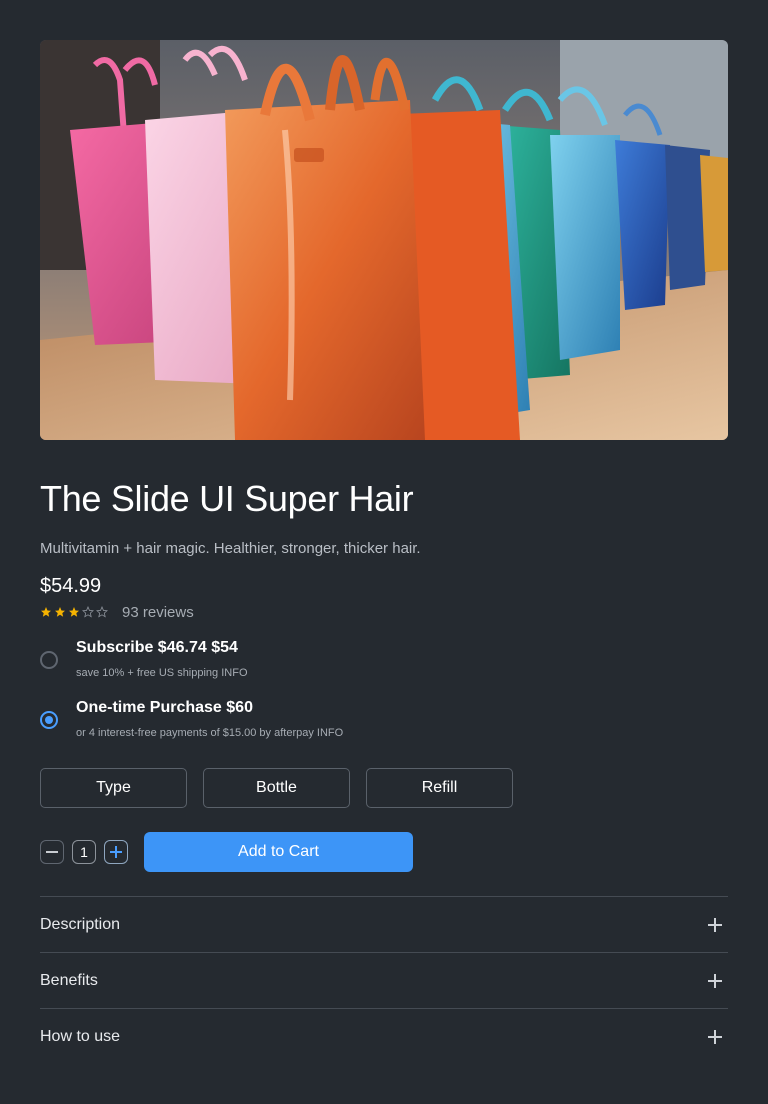 This screenshot has height=1104, width=768. Describe the element at coordinates (439, 788) in the screenshot. I see `variant-refill-button: Refill` at that location.